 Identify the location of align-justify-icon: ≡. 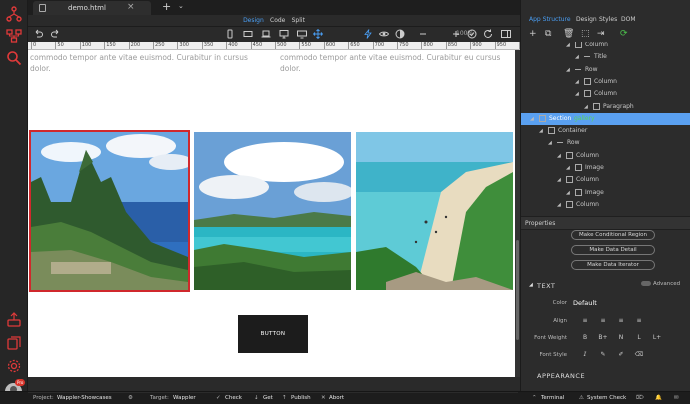
(639, 321).